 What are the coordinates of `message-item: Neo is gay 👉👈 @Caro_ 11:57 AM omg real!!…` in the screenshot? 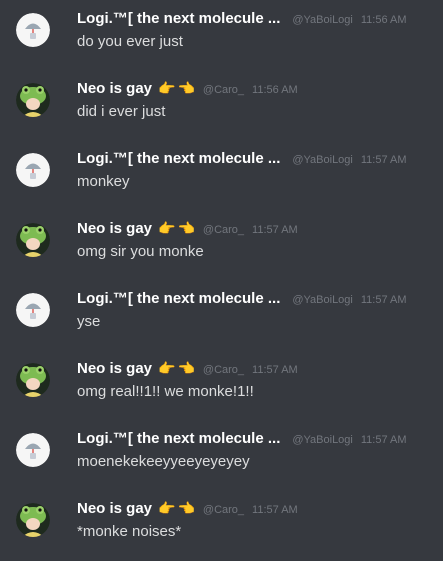 It's located at (221, 392).